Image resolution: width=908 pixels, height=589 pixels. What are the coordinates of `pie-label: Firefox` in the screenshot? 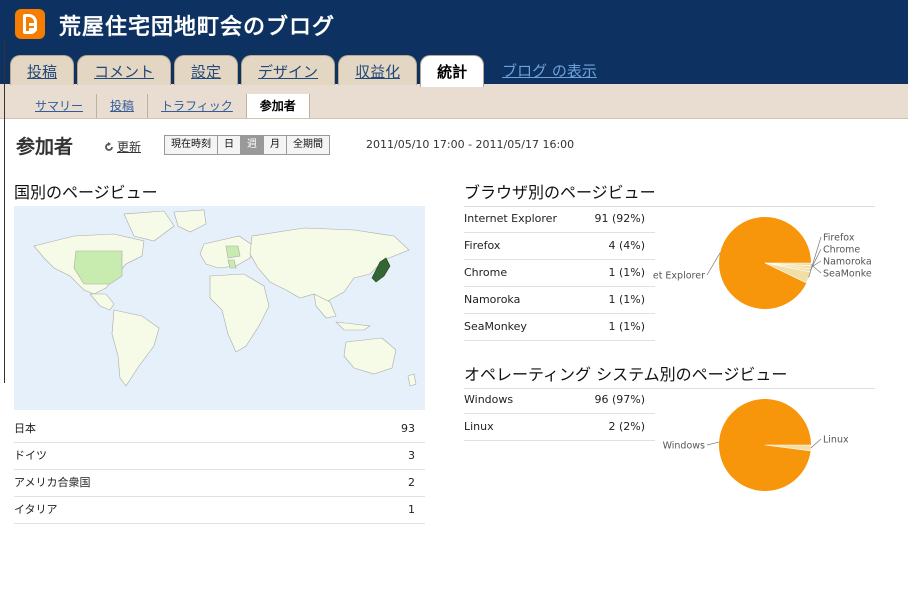 It's located at (839, 238).